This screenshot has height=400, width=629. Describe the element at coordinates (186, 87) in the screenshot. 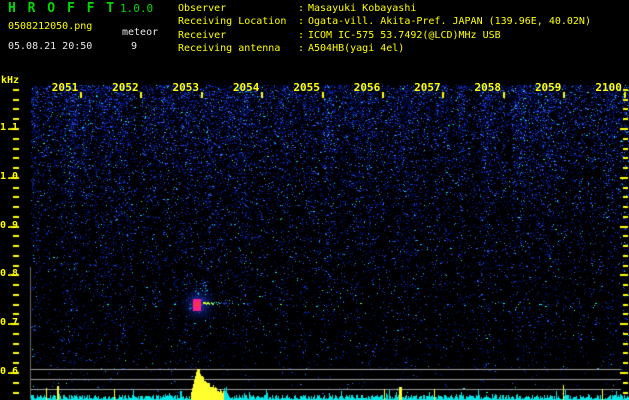

I see `x-tick-label-2053: 2053` at that location.